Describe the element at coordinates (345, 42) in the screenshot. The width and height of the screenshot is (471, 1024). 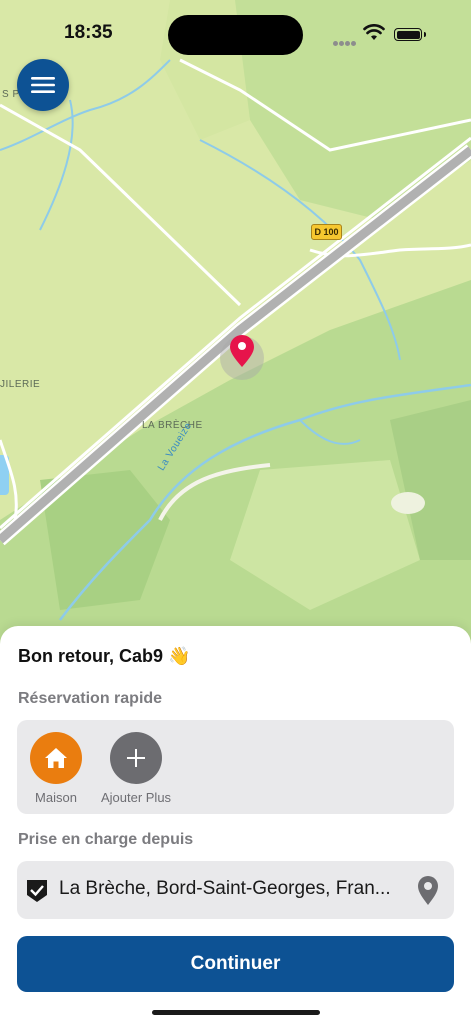
I see `signal-icon` at that location.